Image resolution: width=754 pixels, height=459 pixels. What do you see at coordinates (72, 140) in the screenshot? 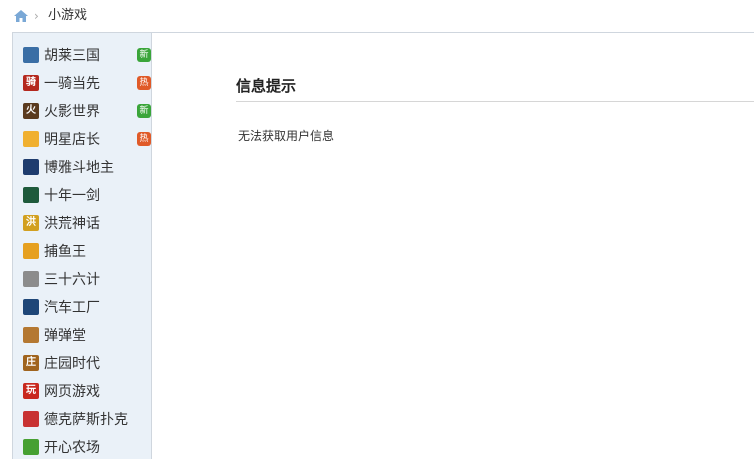
I see `sidebar-item-label: 明星店长` at bounding box center [72, 140].